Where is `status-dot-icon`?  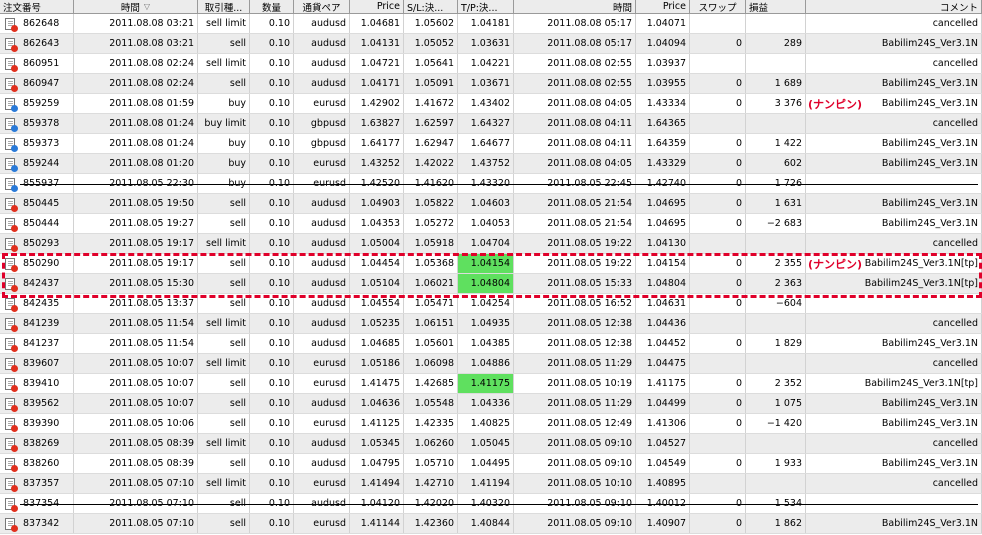 status-dot-icon is located at coordinates (14, 448).